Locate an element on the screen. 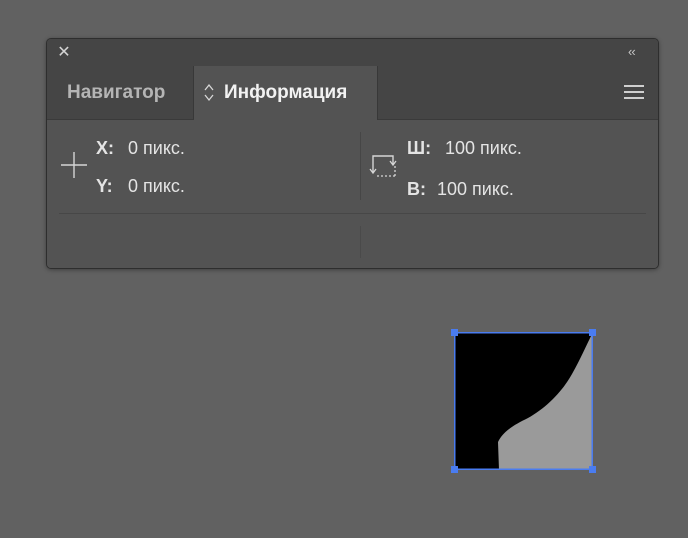 The width and height of the screenshot is (688, 538). y-value: 0 пикс. is located at coordinates (156, 186).